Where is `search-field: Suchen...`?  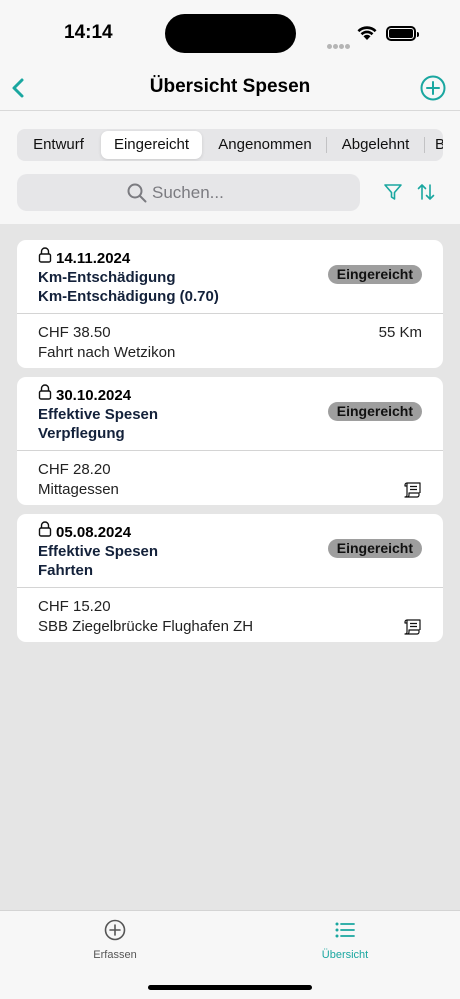 search-field: Suchen... is located at coordinates (188, 192).